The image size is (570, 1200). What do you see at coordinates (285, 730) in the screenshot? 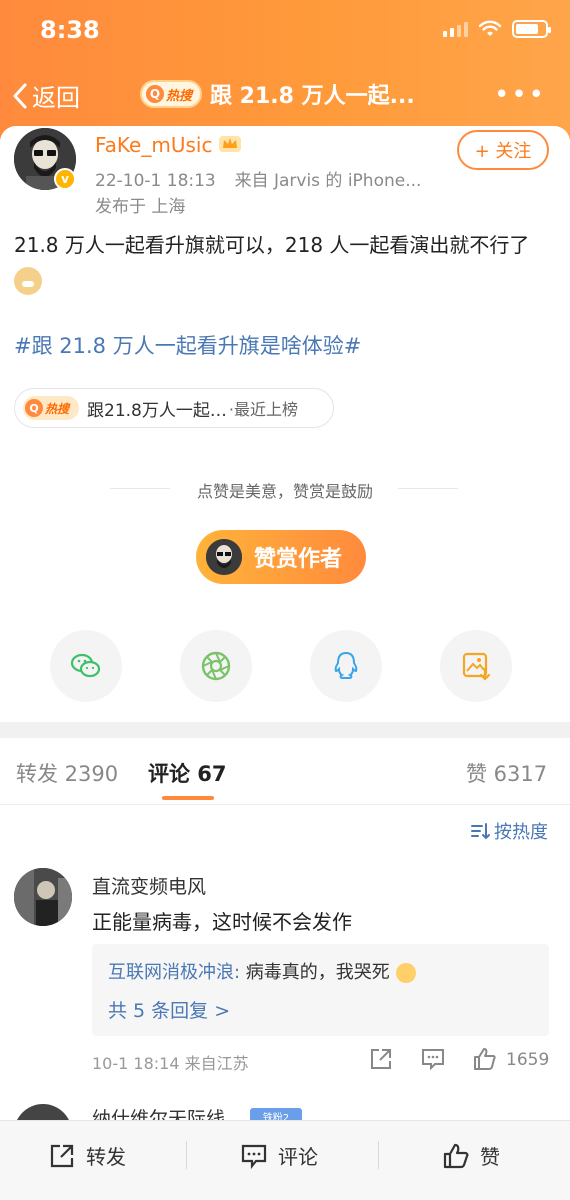
I see `section-separator` at bounding box center [285, 730].